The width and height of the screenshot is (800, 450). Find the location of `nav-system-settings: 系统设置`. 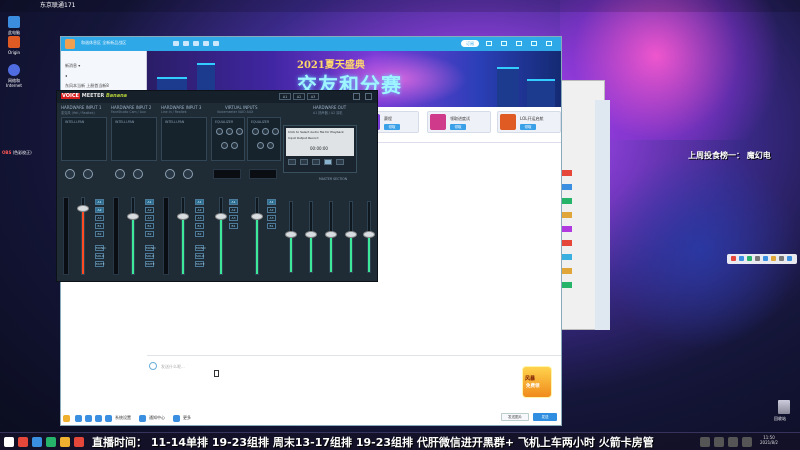

nav-system-settings: 系统设置 is located at coordinates (123, 418).